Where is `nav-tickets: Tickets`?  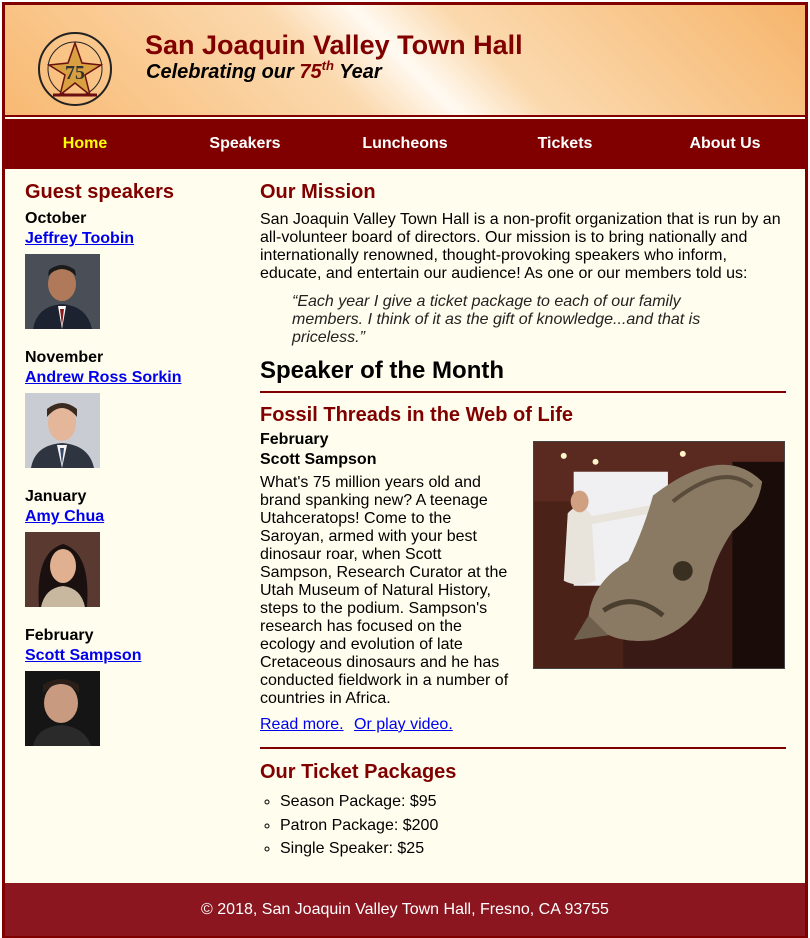
nav-tickets: Tickets is located at coordinates (565, 144).